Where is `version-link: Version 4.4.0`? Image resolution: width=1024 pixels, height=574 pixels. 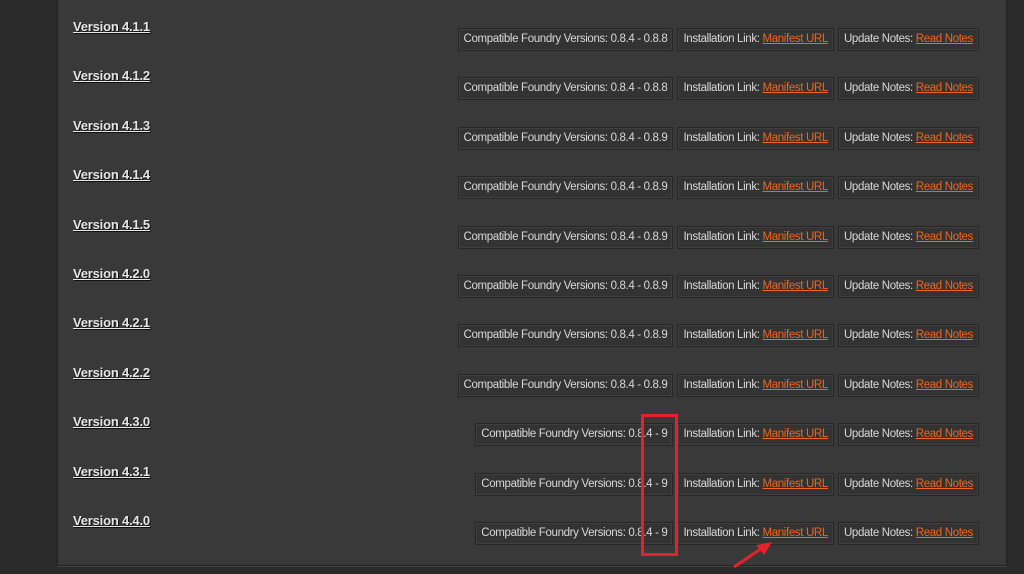
version-link: Version 4.4.0 is located at coordinates (111, 520).